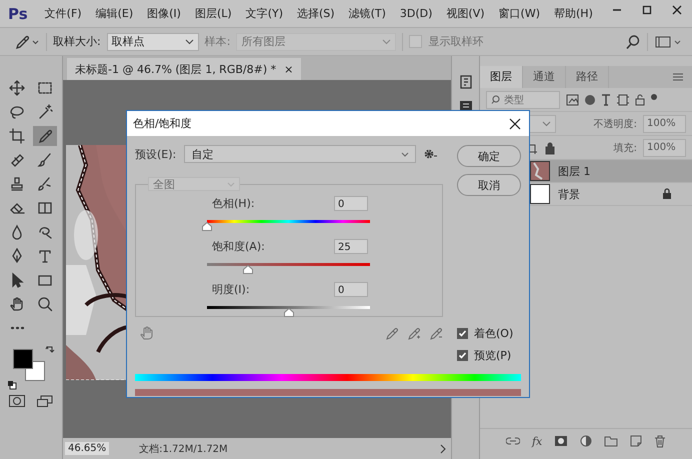 This screenshot has width=692, height=459. Describe the element at coordinates (183, 449) in the screenshot. I see `document-info: 文档:1.72M/1.72M` at that location.